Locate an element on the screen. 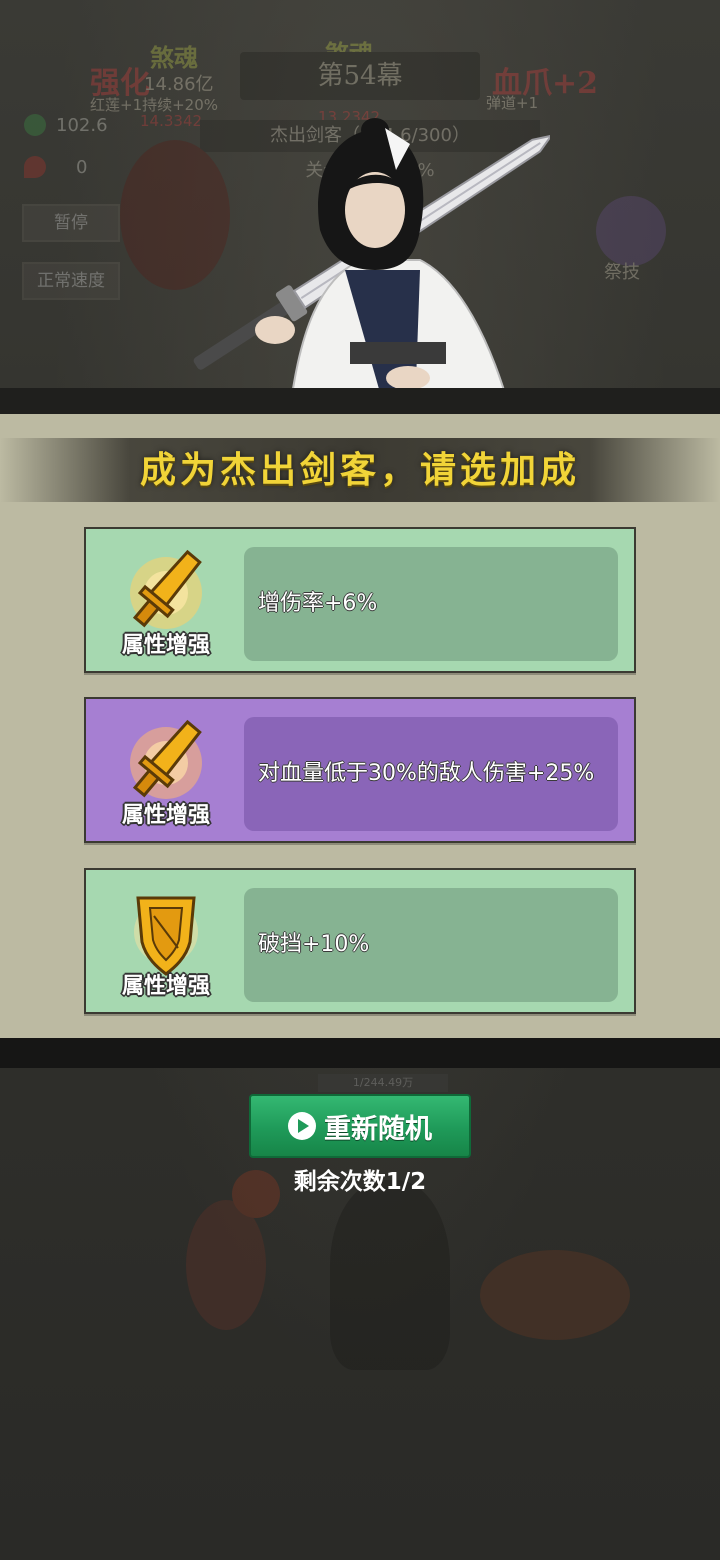  player-silhouette is located at coordinates (390, 1275).